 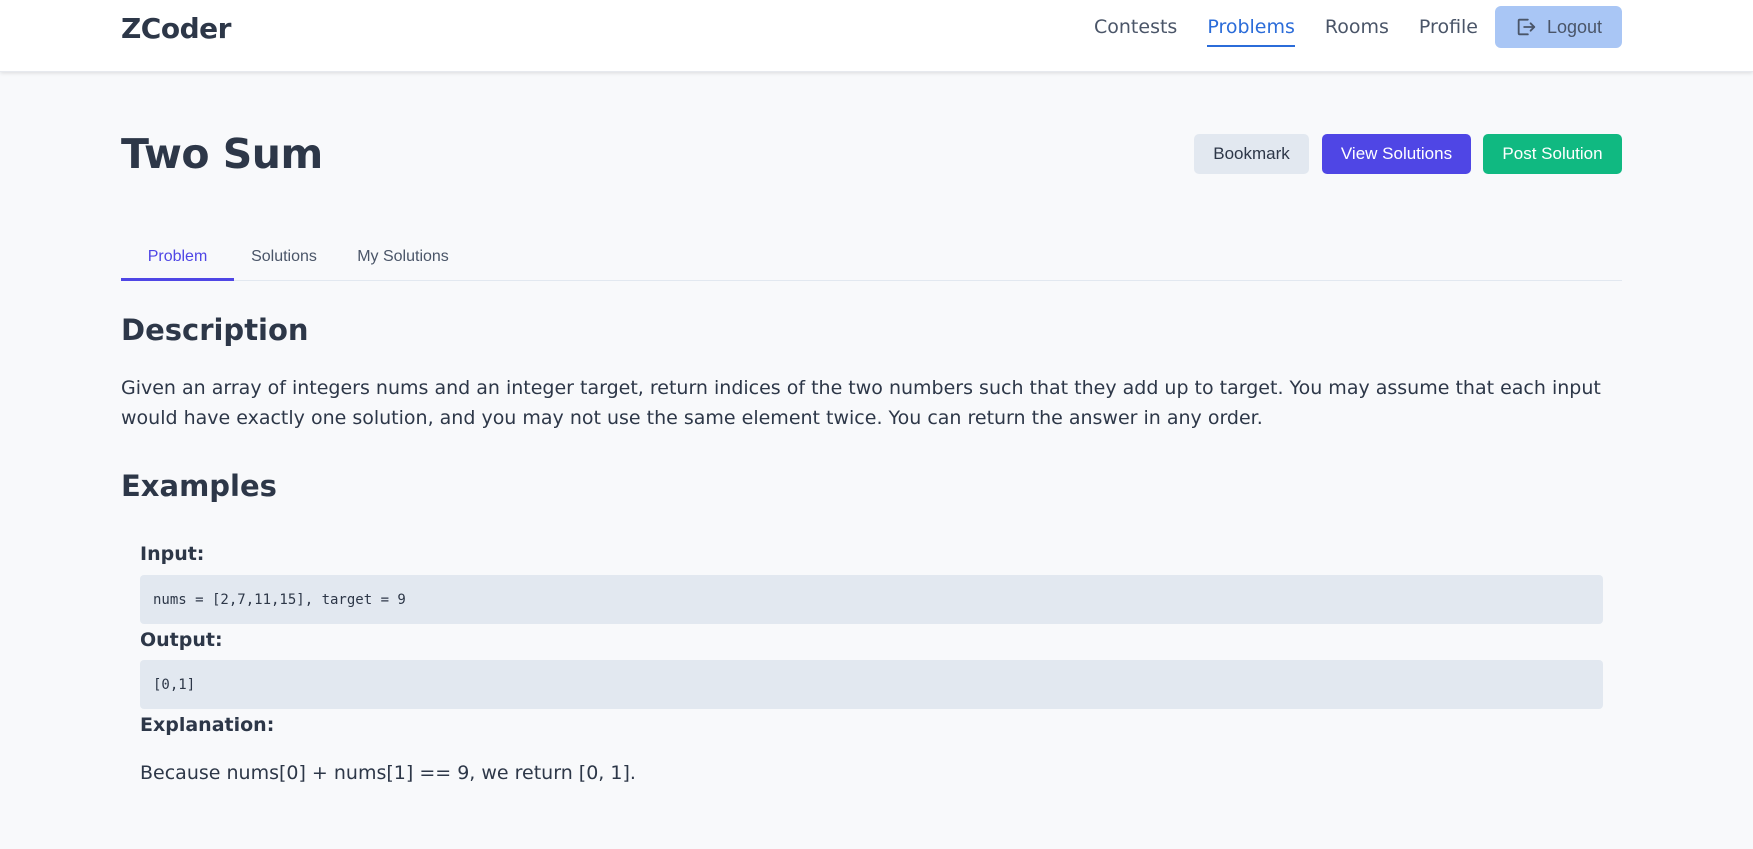 I want to click on page-title: Two Sum, so click(x=222, y=154).